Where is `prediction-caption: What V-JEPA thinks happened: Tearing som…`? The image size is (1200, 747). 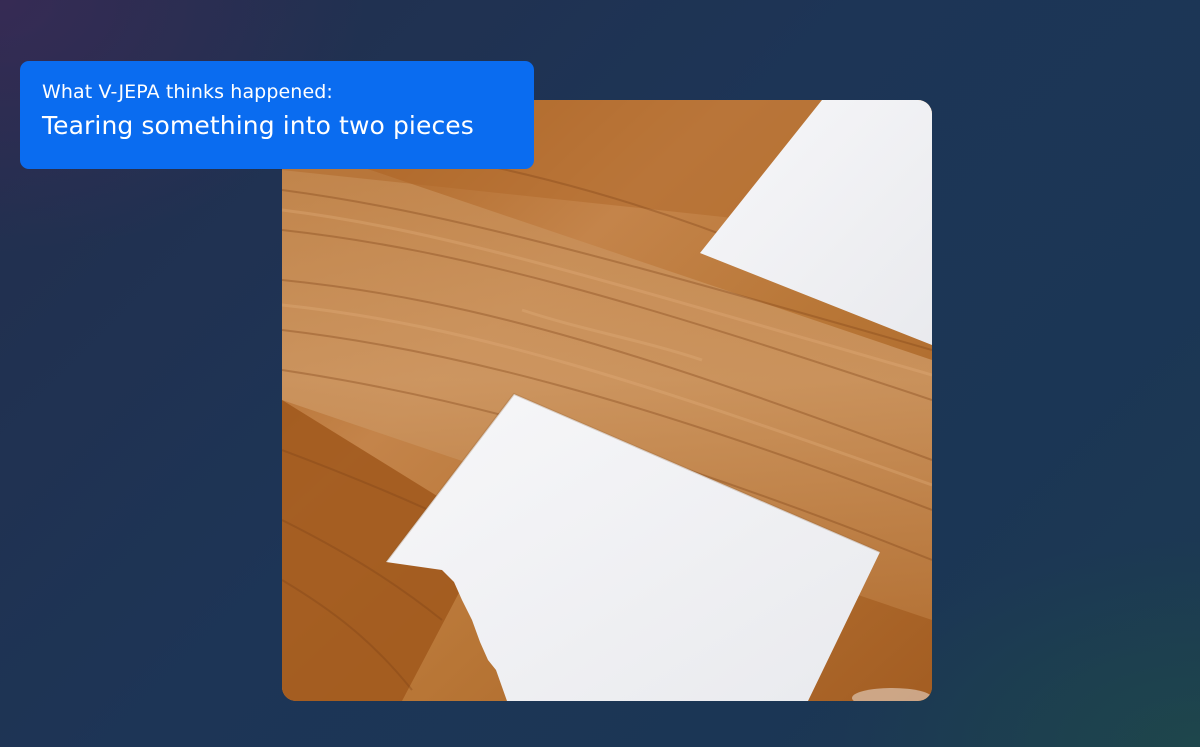
prediction-caption: What V-JEPA thinks happened: Tearing som… is located at coordinates (277, 115).